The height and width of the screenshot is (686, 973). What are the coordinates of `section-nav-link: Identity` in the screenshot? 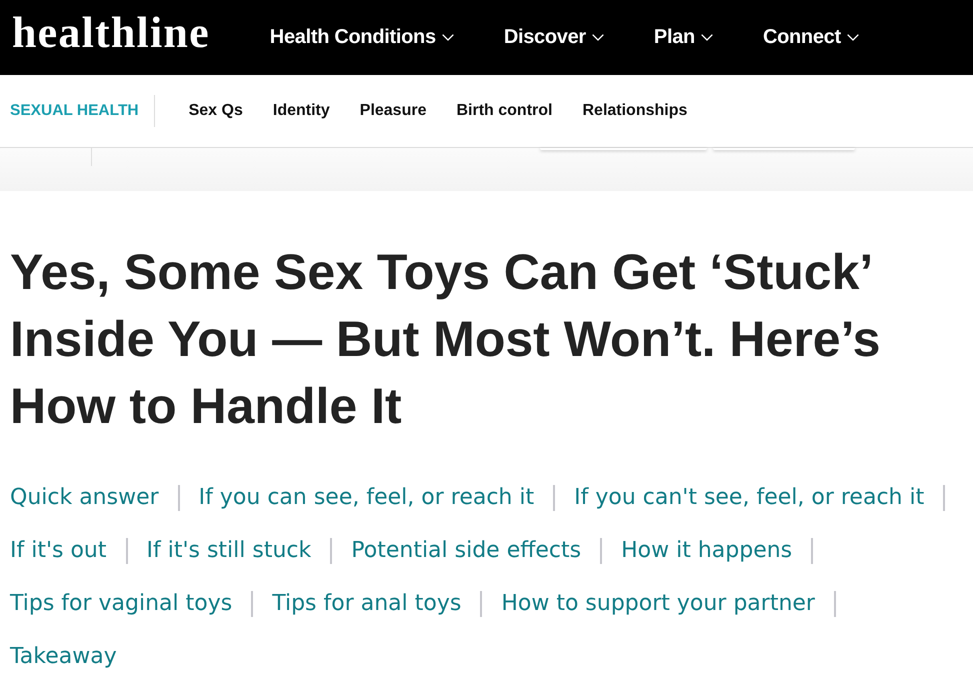 It's located at (301, 111).